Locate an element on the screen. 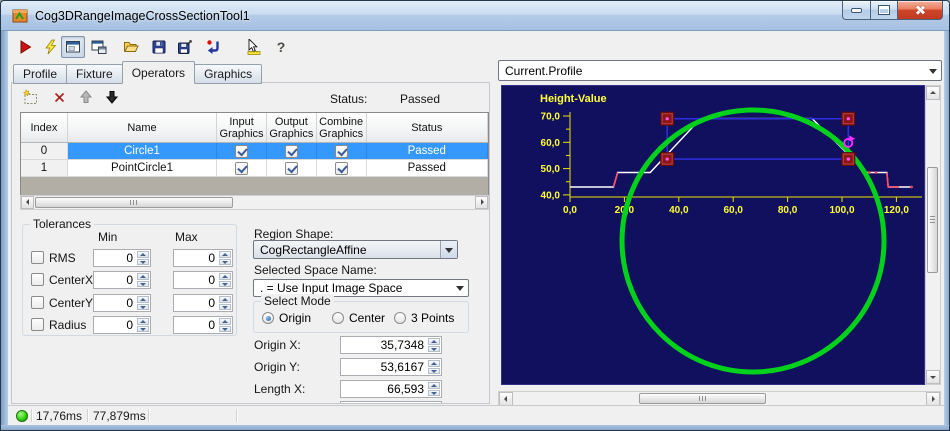 The height and width of the screenshot is (431, 950). table-hscrollbar is located at coordinates (254, 202).